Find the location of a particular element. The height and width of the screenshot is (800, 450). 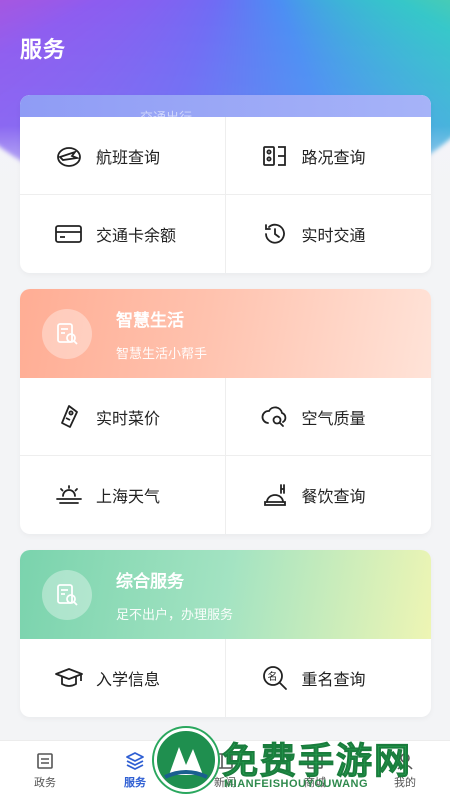

name-search-icon: 名 is located at coordinates (275, 678).